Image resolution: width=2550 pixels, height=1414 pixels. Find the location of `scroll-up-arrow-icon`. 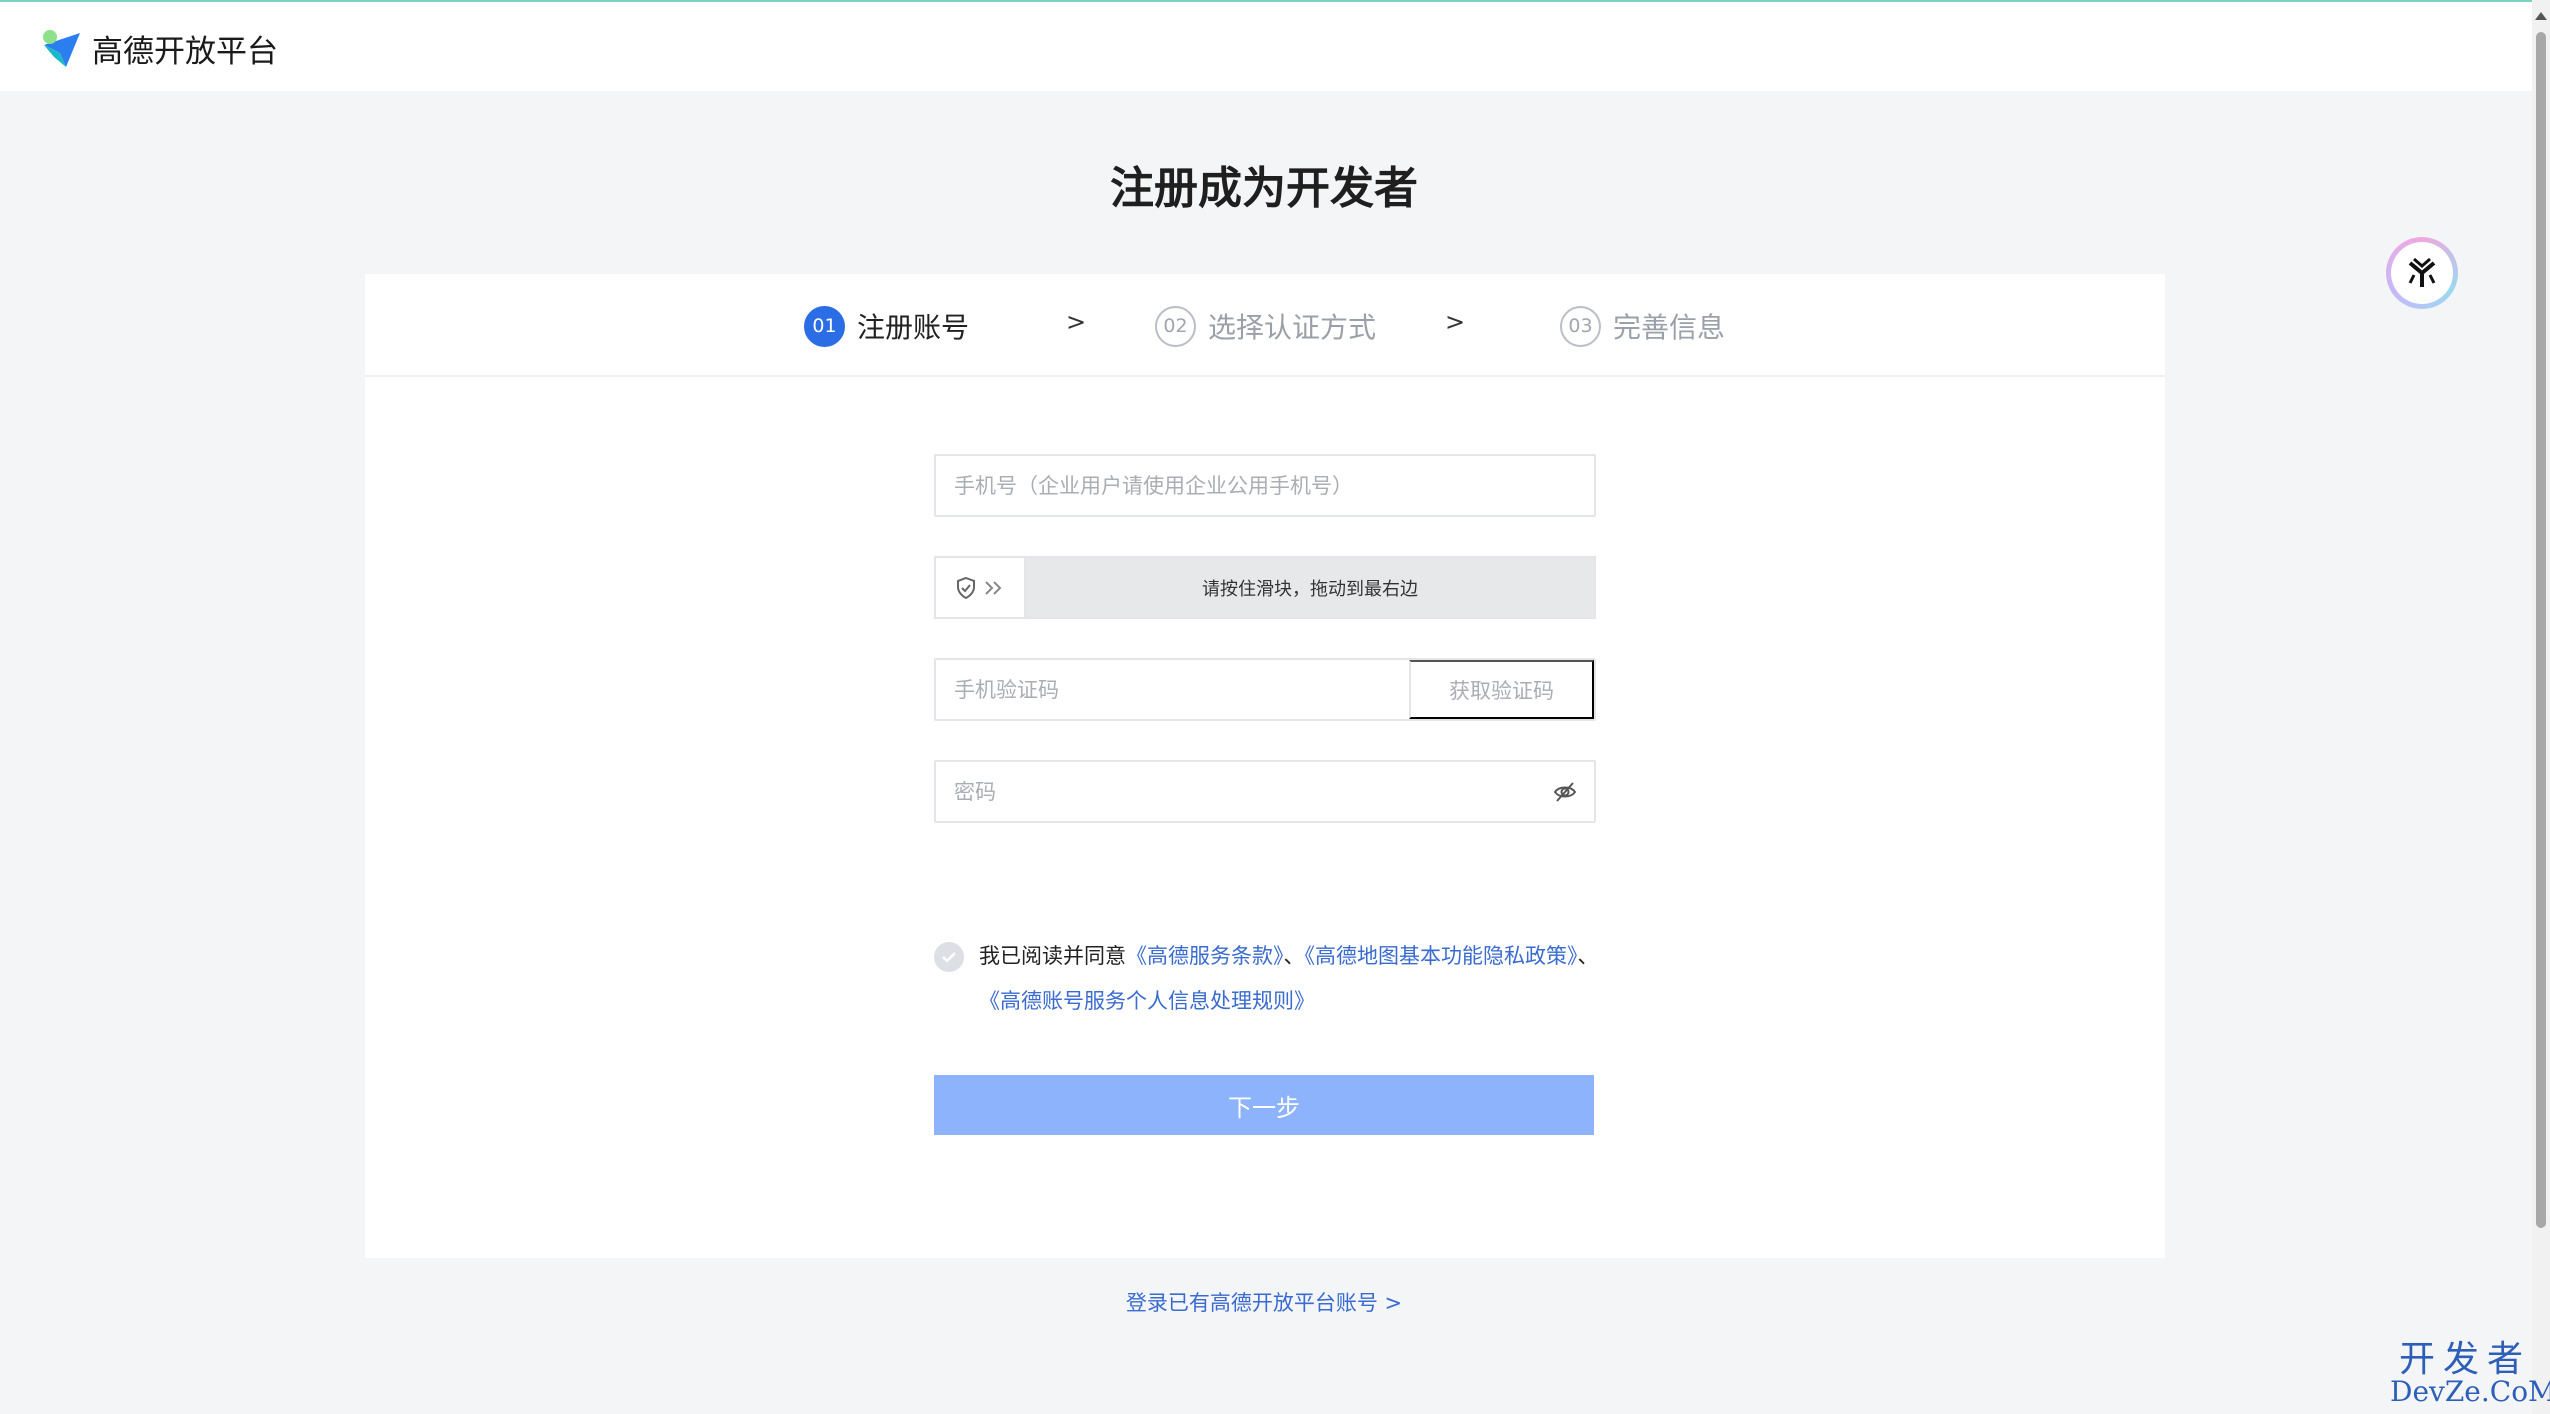

scroll-up-arrow-icon is located at coordinates (2541, 16).